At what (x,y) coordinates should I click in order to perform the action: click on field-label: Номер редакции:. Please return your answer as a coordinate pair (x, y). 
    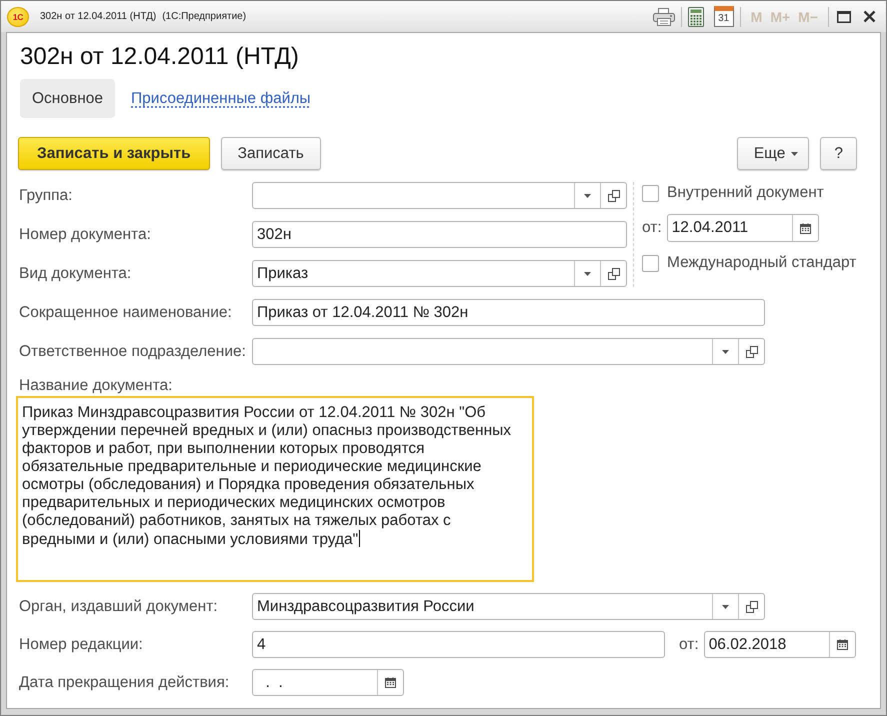
    Looking at the image, I should click on (81, 645).